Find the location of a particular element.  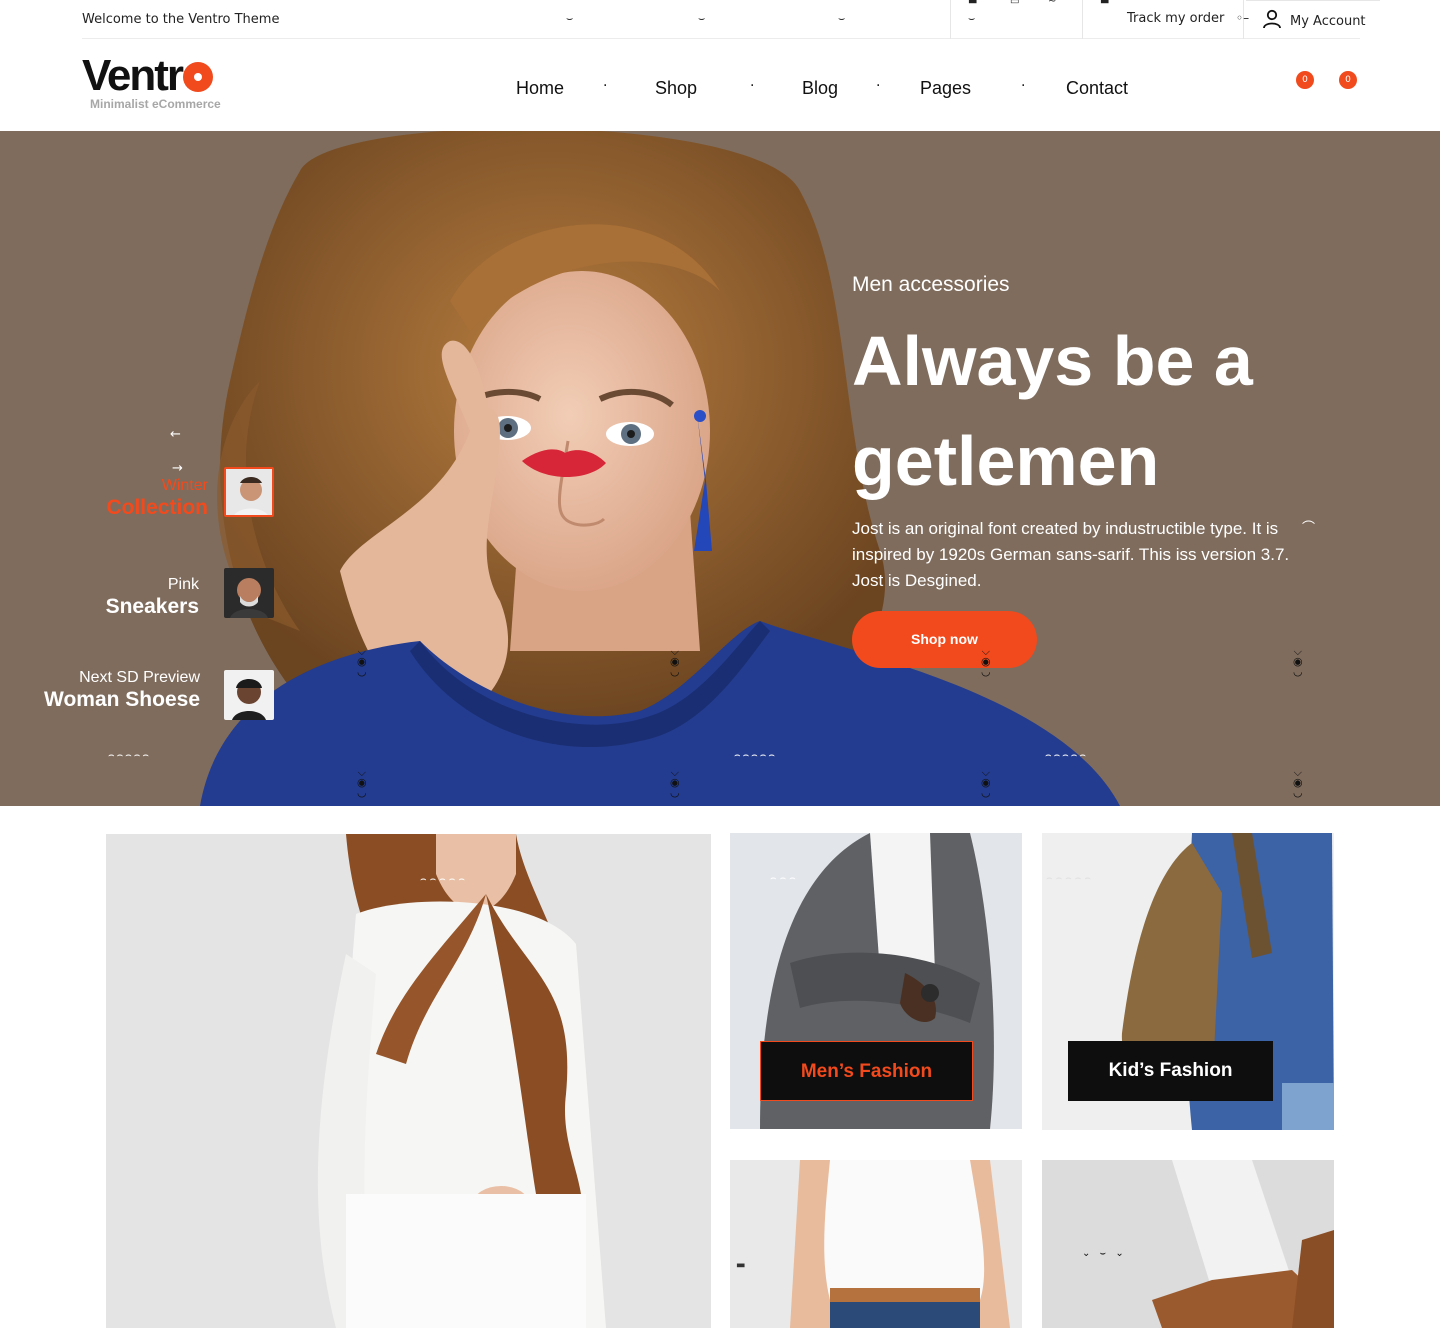

tshirt-banner-image is located at coordinates (876, 1244).